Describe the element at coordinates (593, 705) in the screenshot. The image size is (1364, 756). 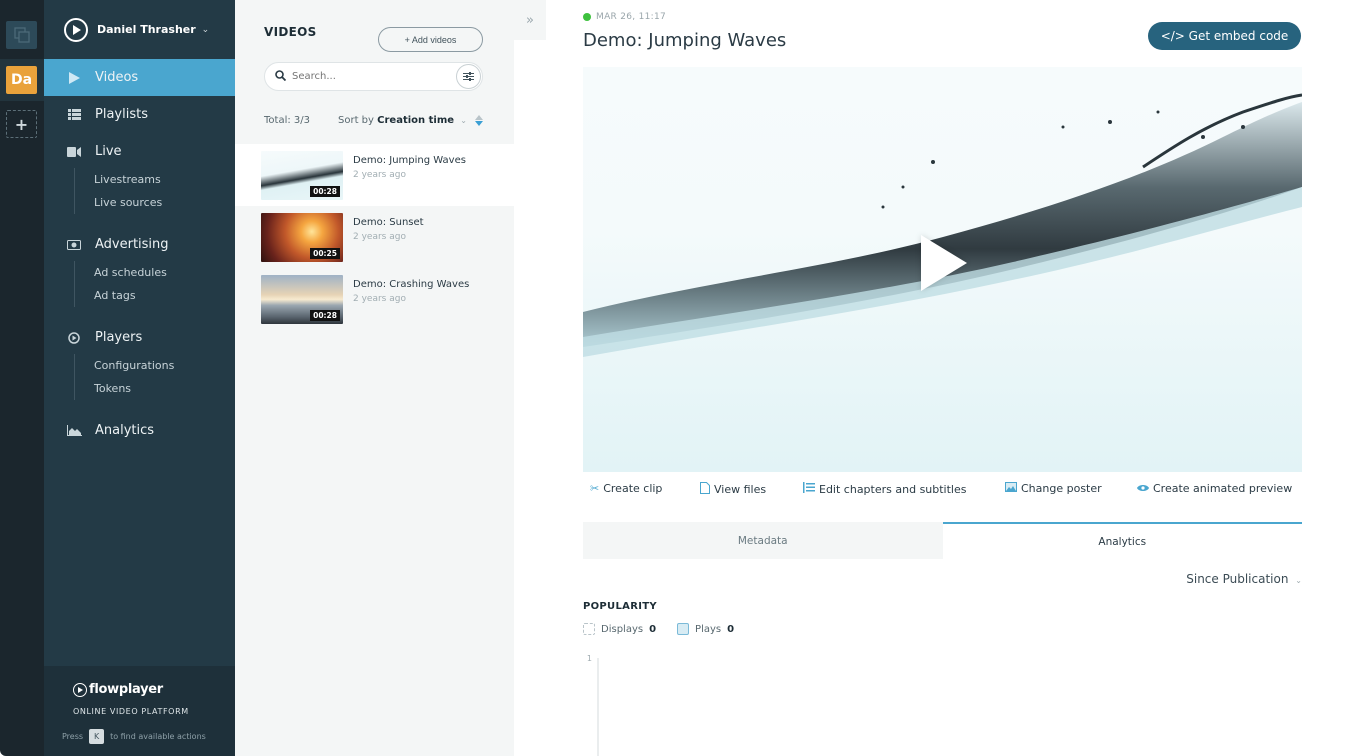
I see `popularity-chart: 1` at that location.